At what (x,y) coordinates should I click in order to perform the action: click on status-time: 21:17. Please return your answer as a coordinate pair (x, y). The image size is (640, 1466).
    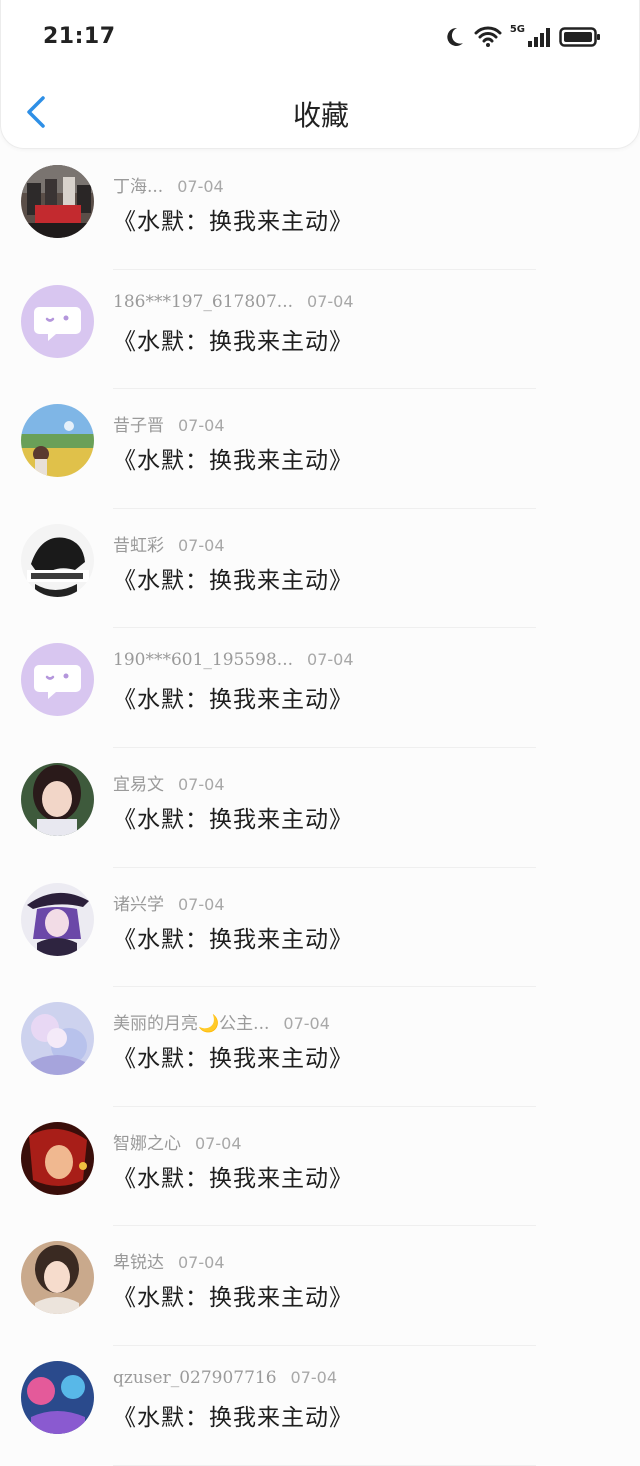
    Looking at the image, I should click on (79, 36).